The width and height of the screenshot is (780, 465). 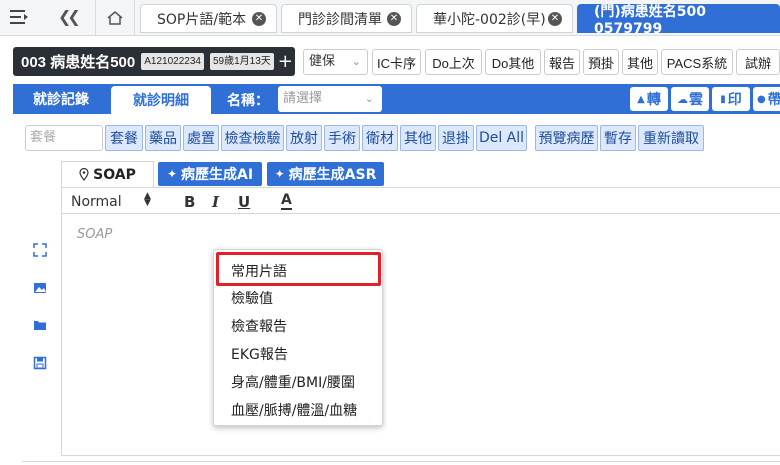 What do you see at coordinates (641, 99) in the screenshot?
I see `send-icon: ▲` at bounding box center [641, 99].